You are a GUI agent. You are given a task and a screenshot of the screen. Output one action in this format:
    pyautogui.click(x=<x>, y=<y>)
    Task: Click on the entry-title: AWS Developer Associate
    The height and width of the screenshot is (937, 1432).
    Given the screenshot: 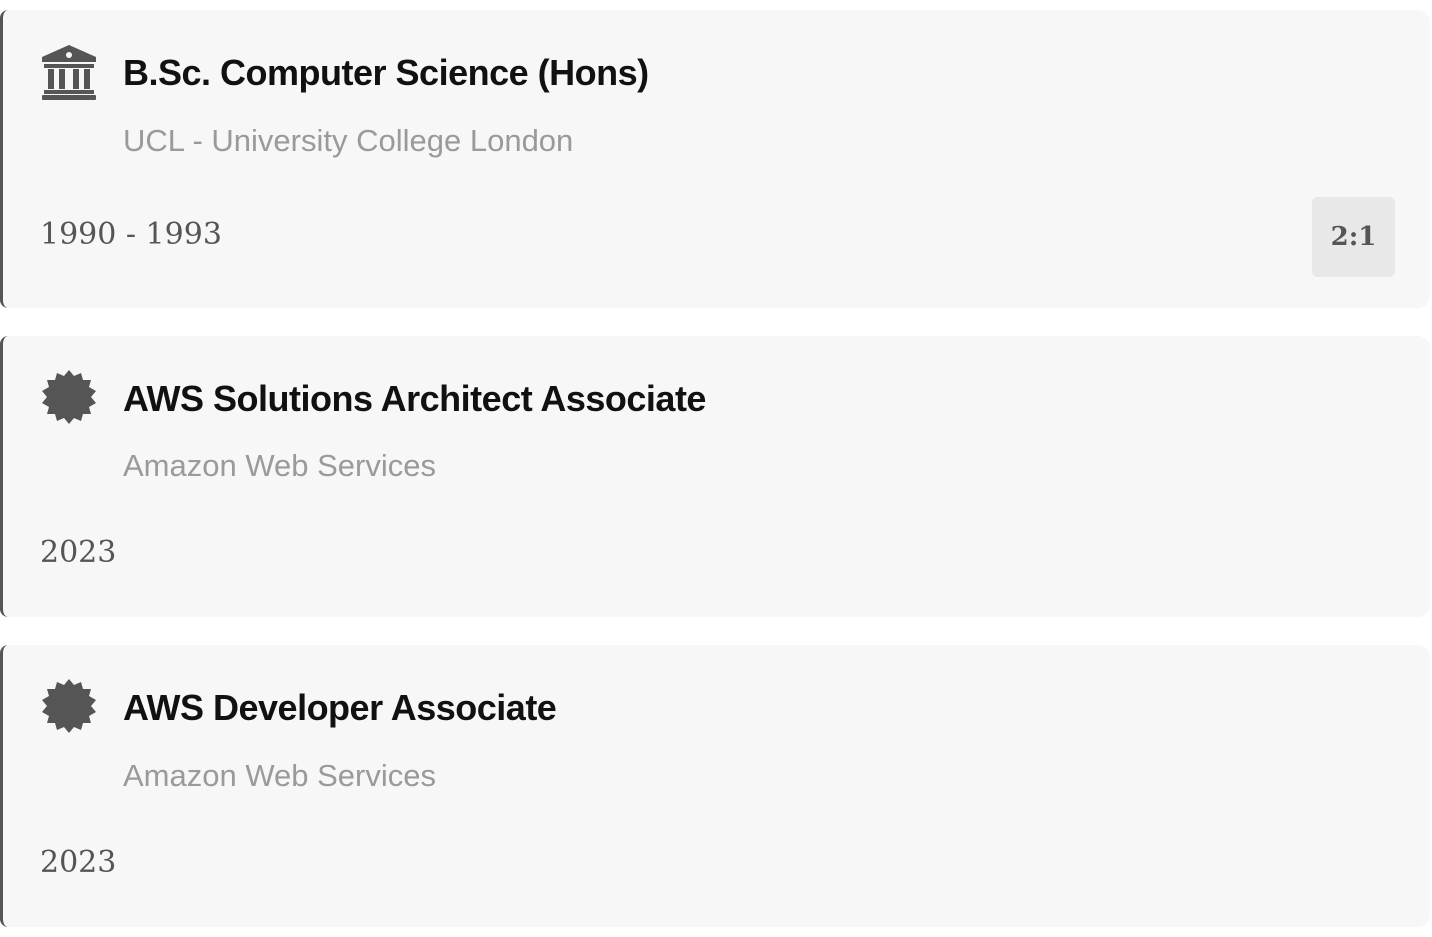 What is the action you would take?
    pyautogui.click(x=340, y=707)
    